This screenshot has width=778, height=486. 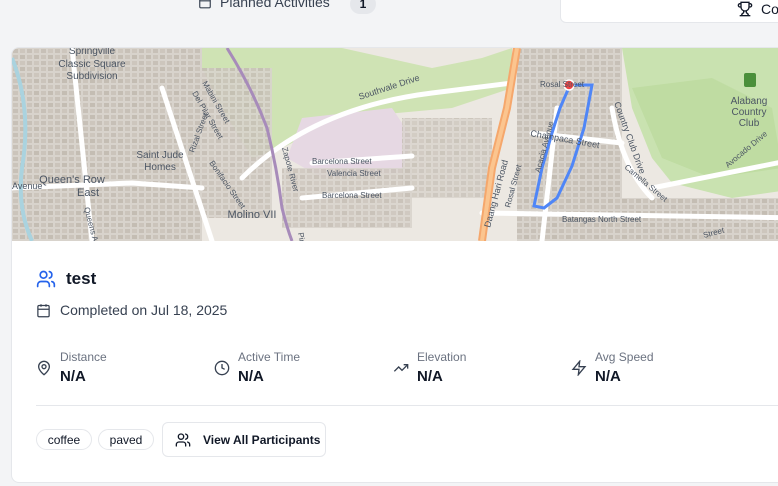 What do you see at coordinates (602, 219) in the screenshot?
I see `map-label-batangas: Batangas North Street` at bounding box center [602, 219].